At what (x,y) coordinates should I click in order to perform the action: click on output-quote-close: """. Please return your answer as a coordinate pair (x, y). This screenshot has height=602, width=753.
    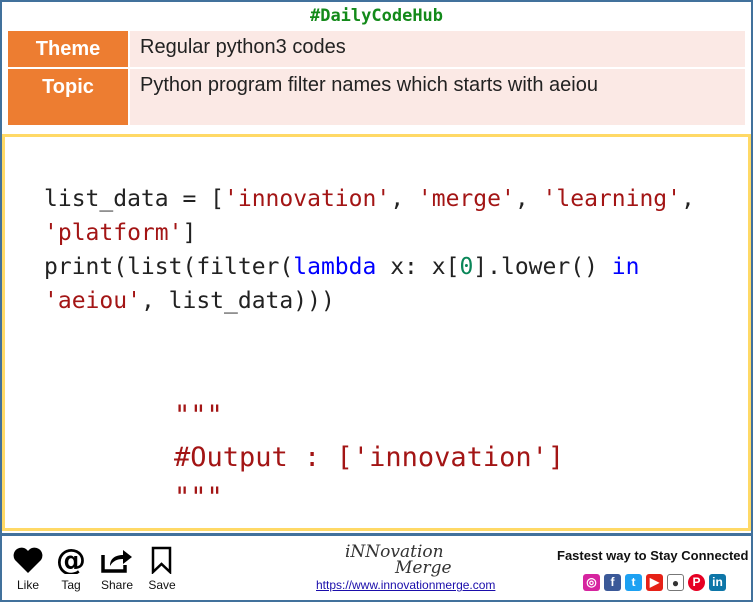
    Looking at the image, I should click on (198, 497).